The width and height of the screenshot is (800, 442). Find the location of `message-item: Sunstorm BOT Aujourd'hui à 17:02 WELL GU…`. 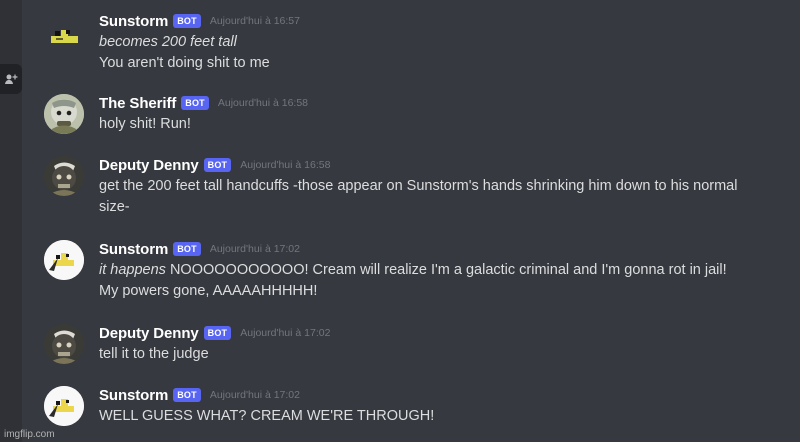

message-item: Sunstorm BOT Aujourd'hui à 17:02 WELL GU… is located at coordinates (411, 406).